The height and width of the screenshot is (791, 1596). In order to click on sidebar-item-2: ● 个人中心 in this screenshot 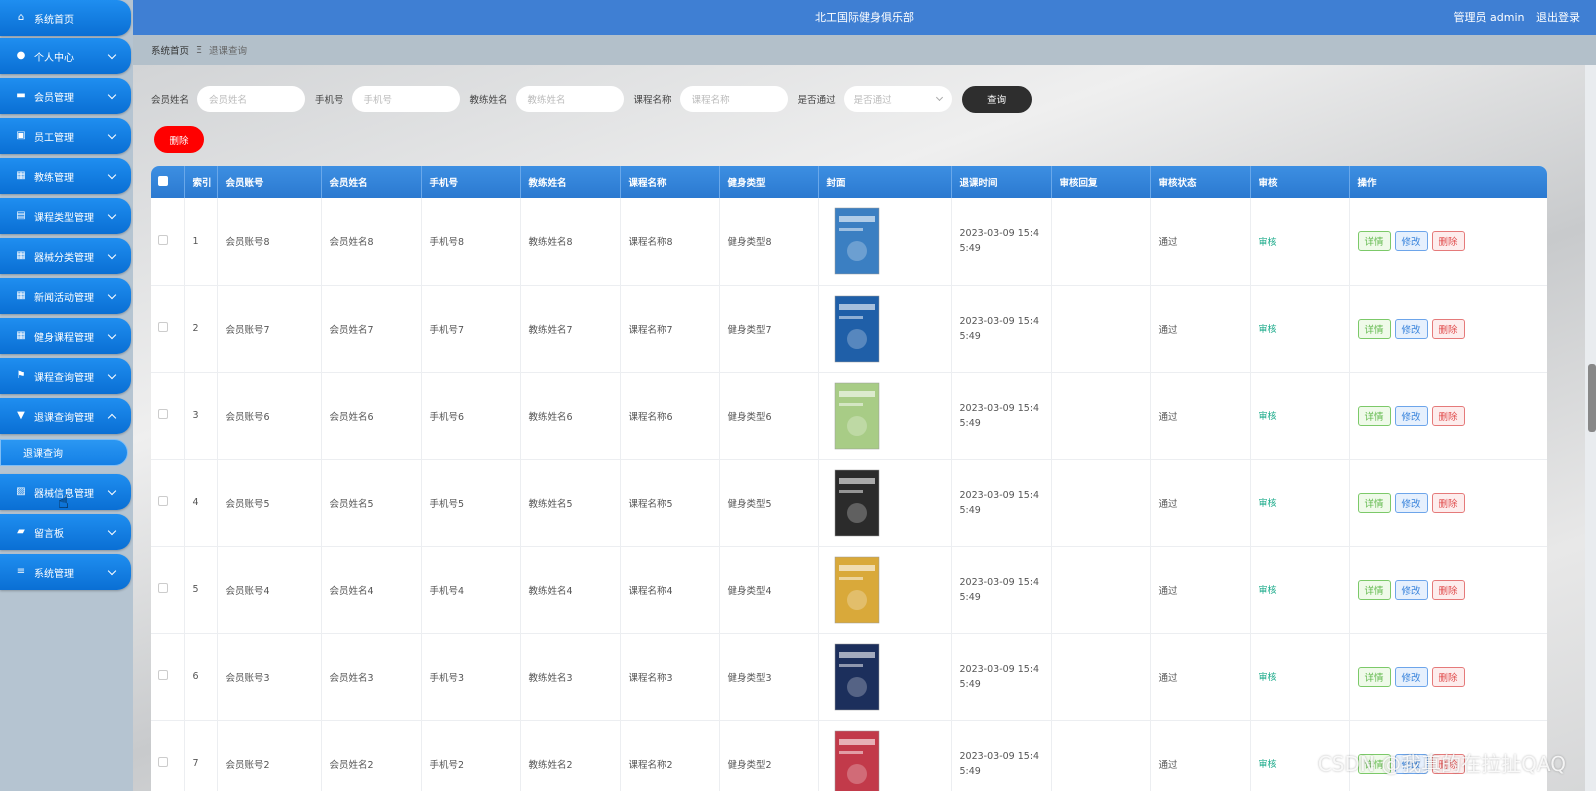, I will do `click(65, 56)`.